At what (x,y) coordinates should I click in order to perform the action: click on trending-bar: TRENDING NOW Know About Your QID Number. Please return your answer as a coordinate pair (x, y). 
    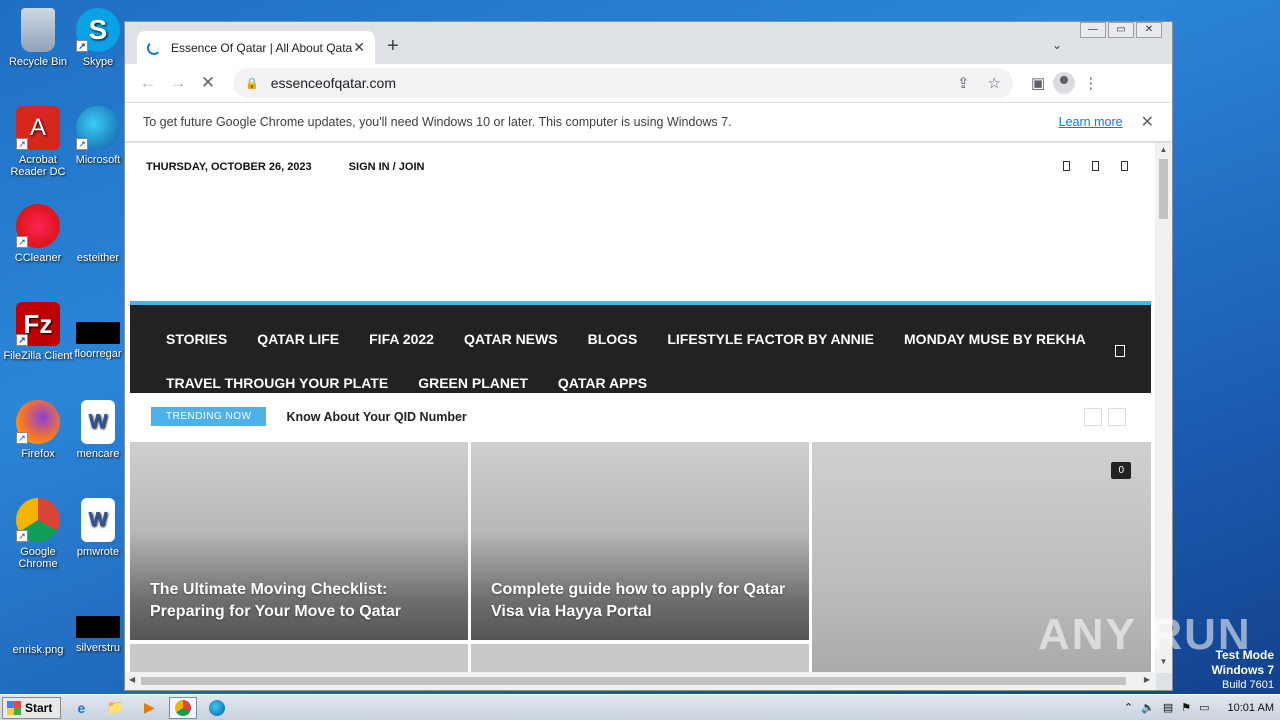
    Looking at the image, I should click on (309, 416).